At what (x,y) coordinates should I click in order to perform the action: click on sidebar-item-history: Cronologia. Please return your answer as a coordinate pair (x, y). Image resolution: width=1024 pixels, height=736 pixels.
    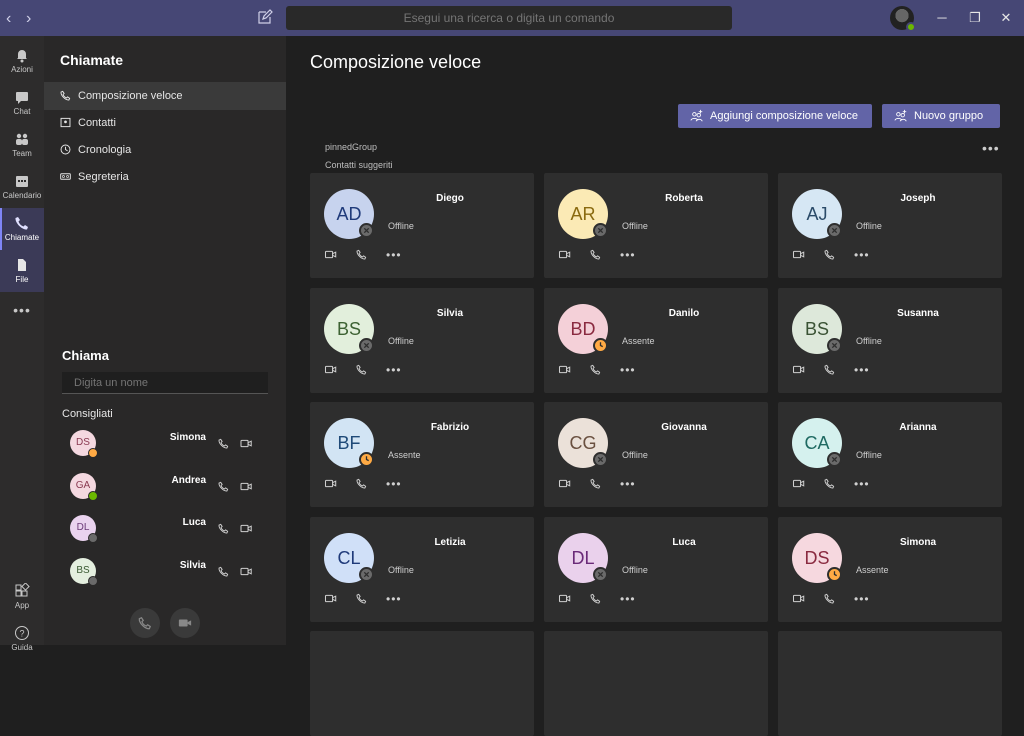
    Looking at the image, I should click on (165, 150).